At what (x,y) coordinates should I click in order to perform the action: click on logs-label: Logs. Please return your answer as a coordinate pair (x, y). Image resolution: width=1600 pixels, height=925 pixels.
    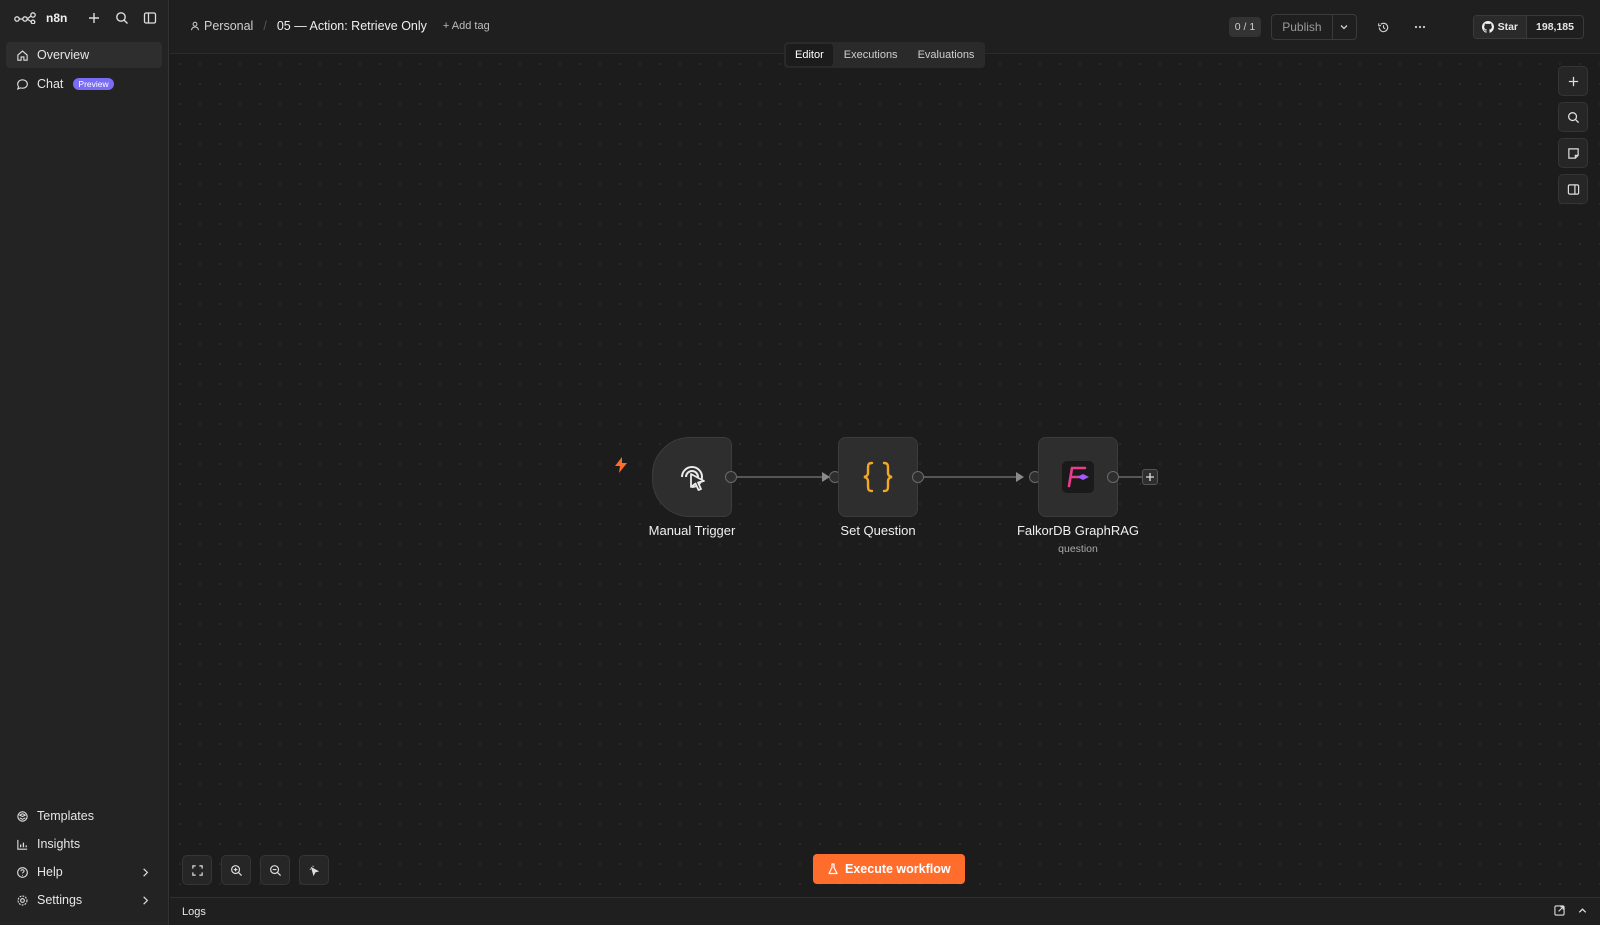
    Looking at the image, I should click on (194, 911).